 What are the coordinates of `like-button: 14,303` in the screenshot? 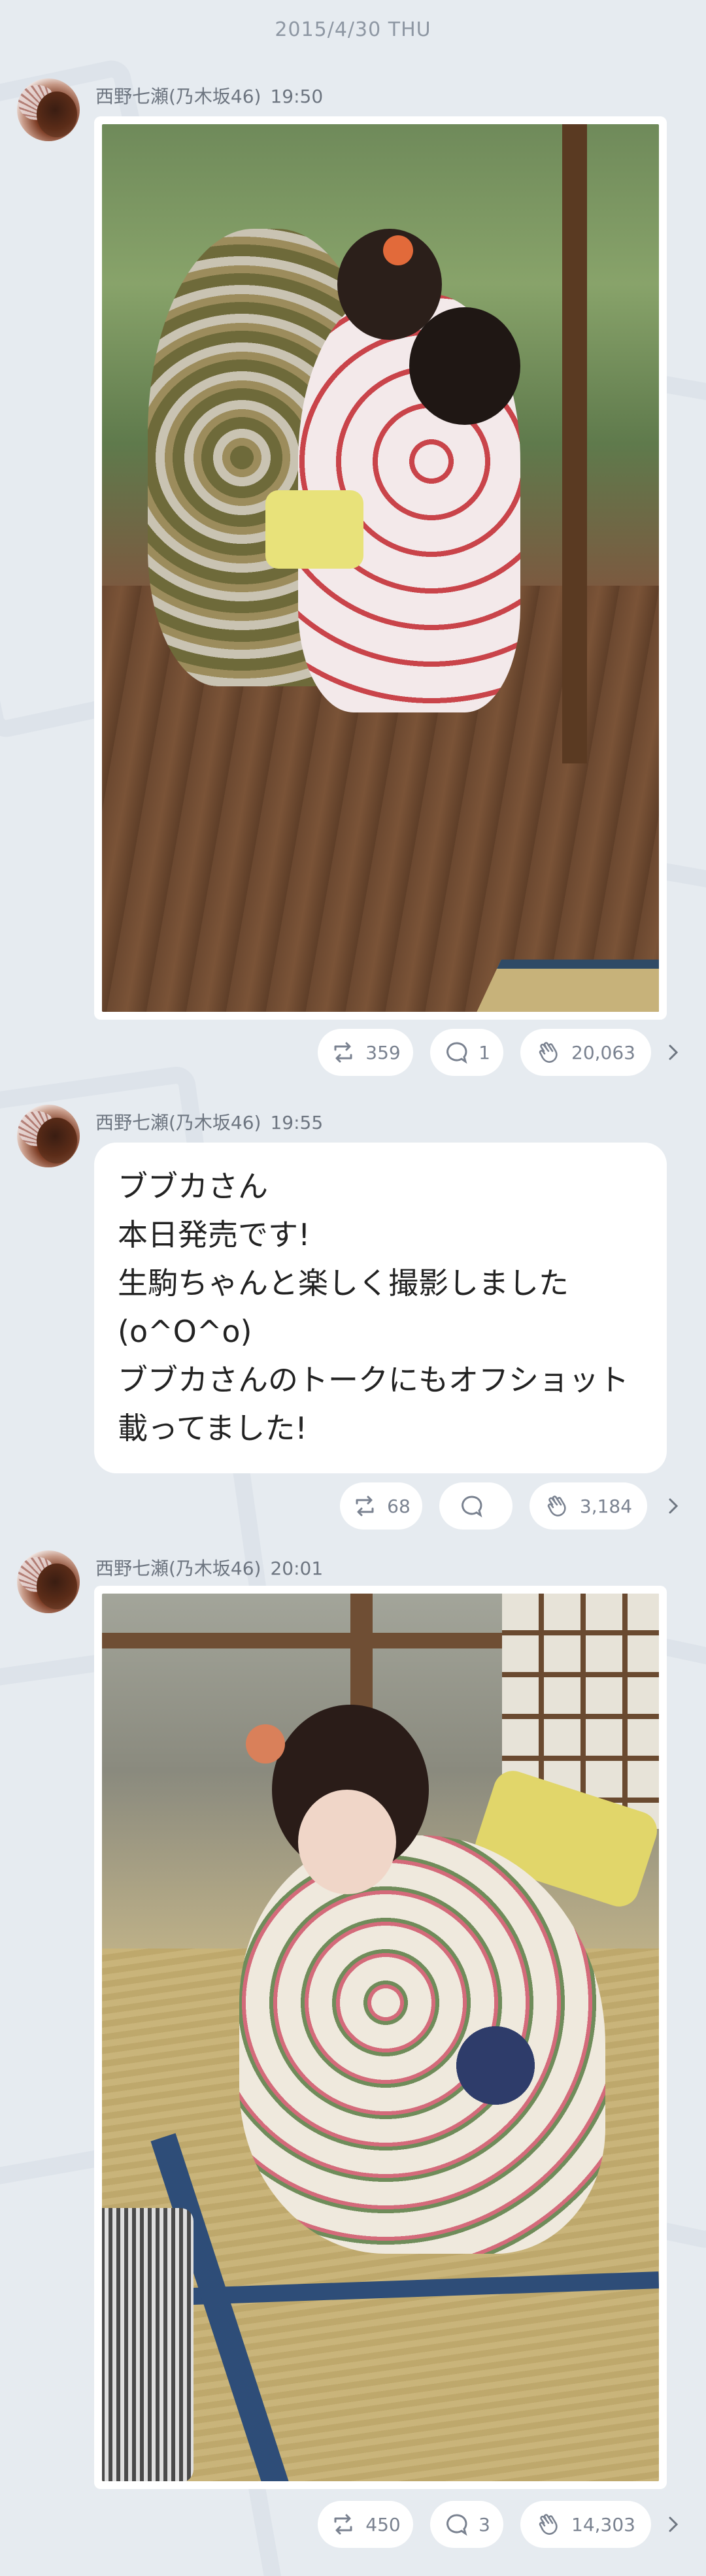 It's located at (585, 2524).